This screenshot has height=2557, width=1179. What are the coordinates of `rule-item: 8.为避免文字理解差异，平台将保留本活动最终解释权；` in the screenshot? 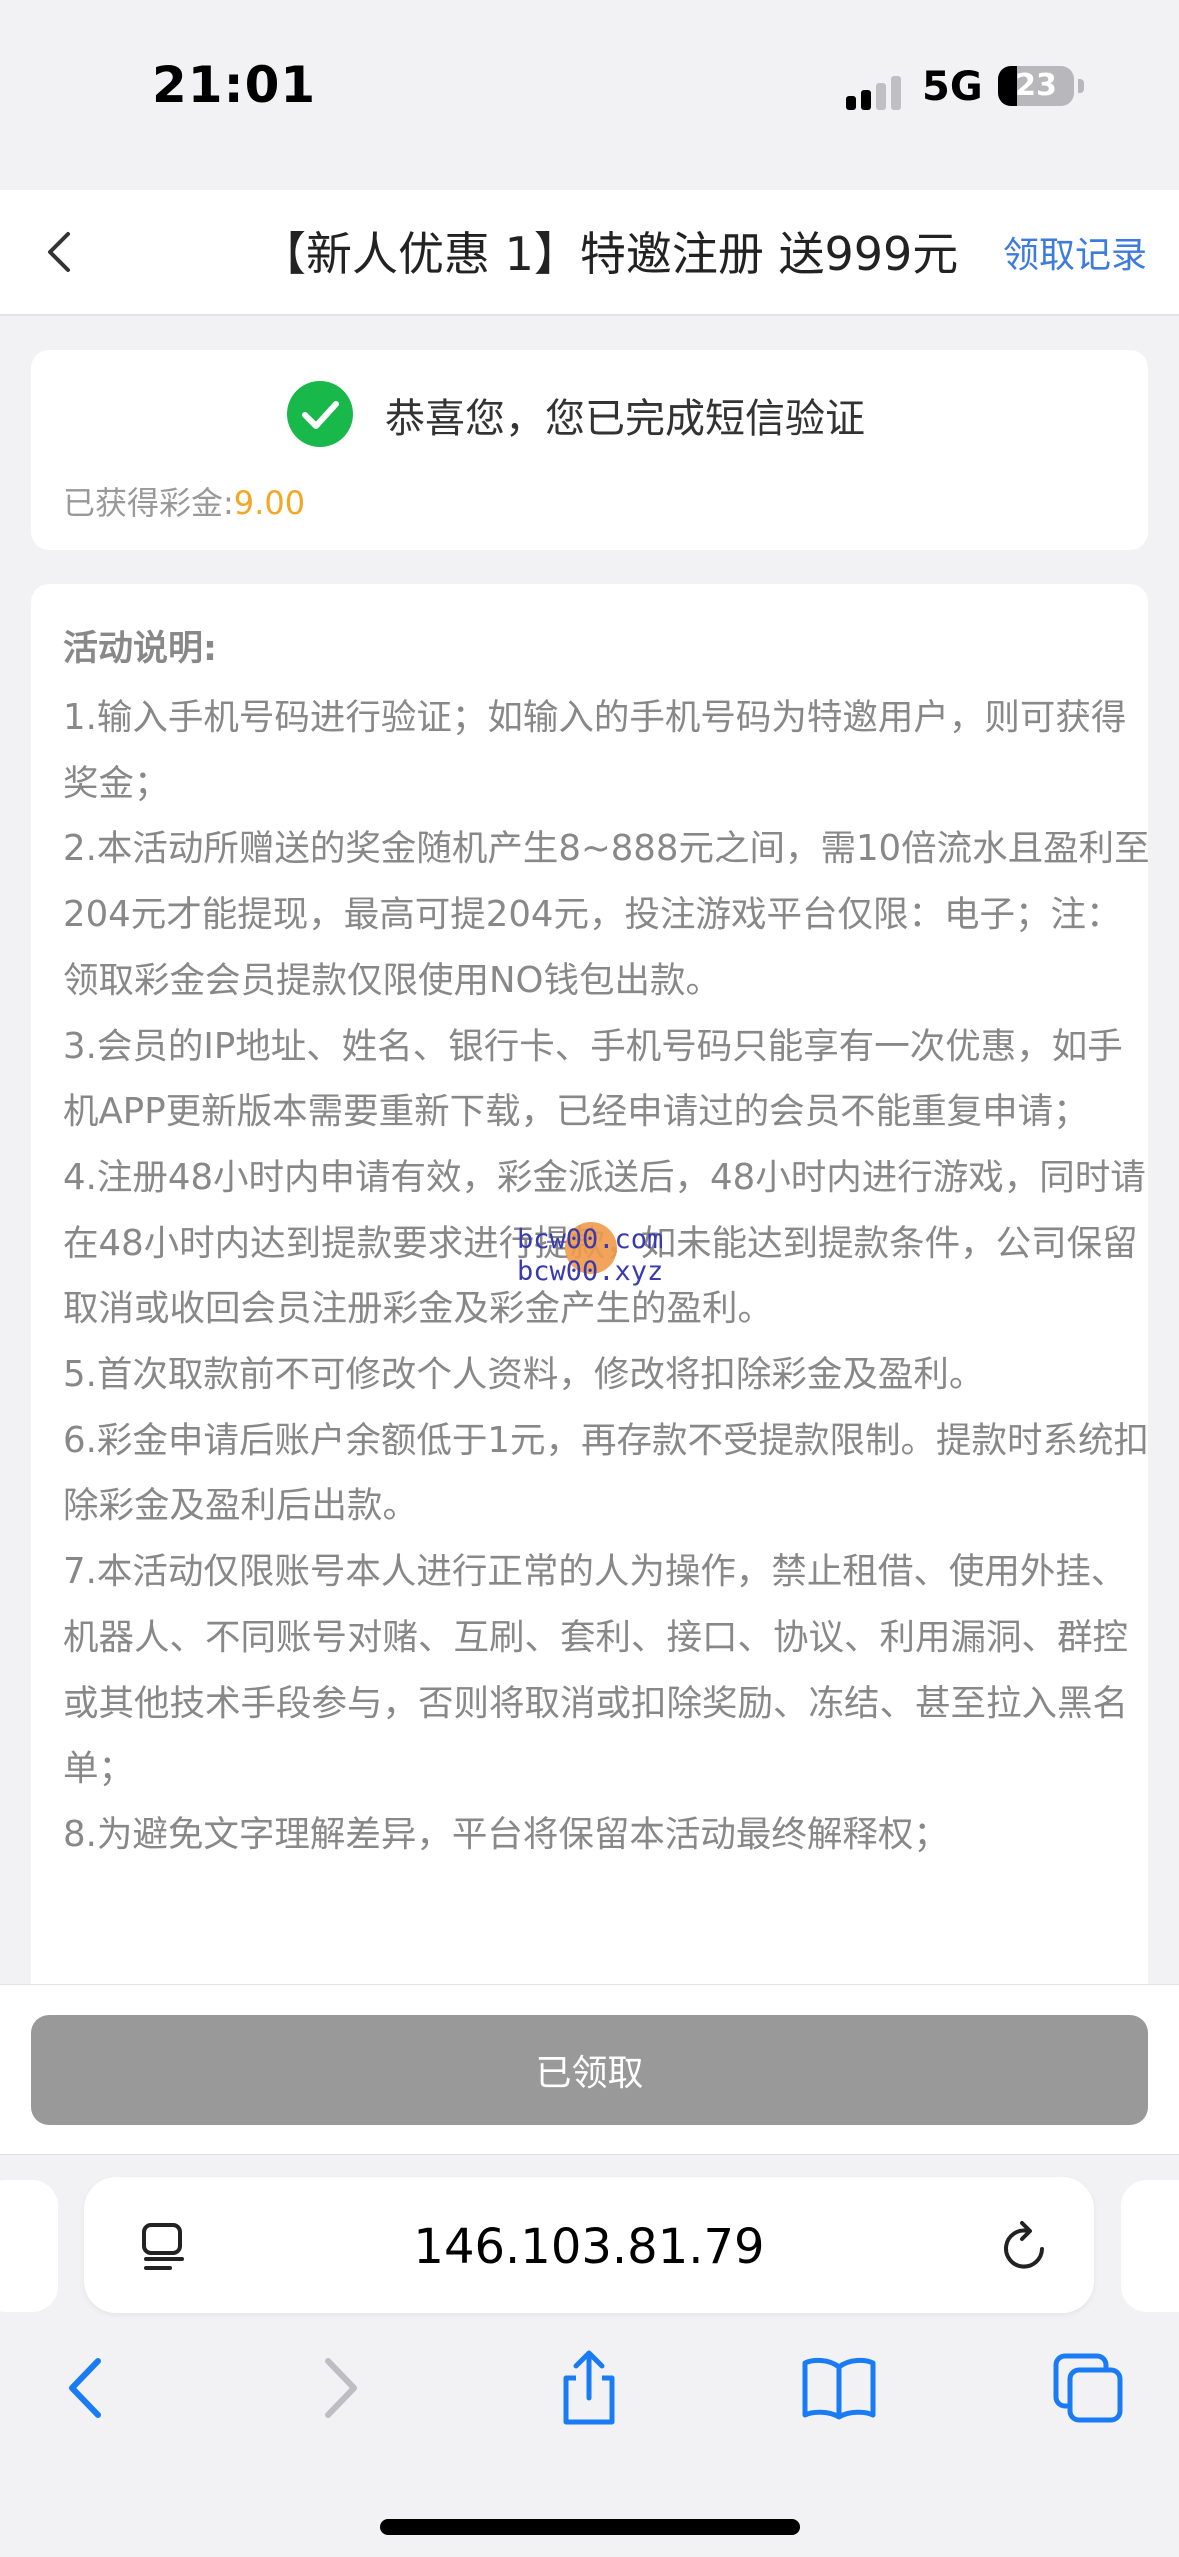 It's located at (506, 1834).